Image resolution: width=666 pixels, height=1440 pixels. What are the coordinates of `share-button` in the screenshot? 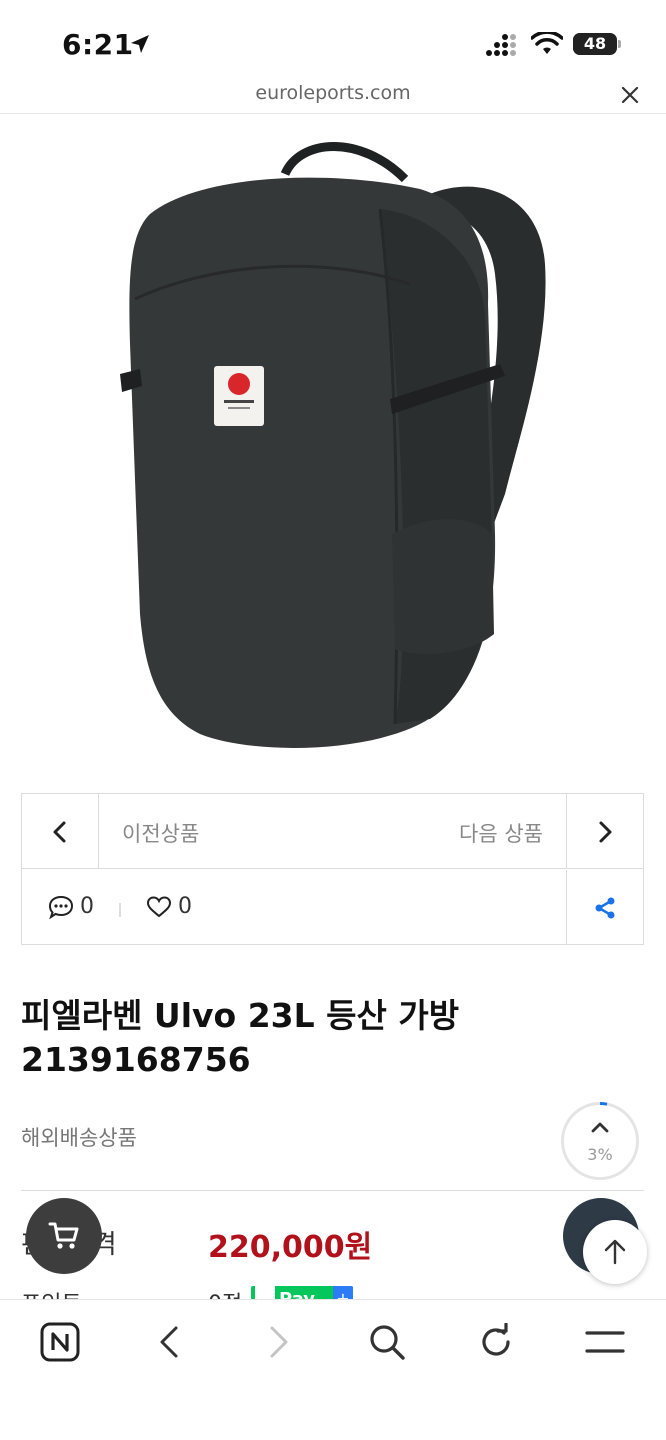 It's located at (604, 907).